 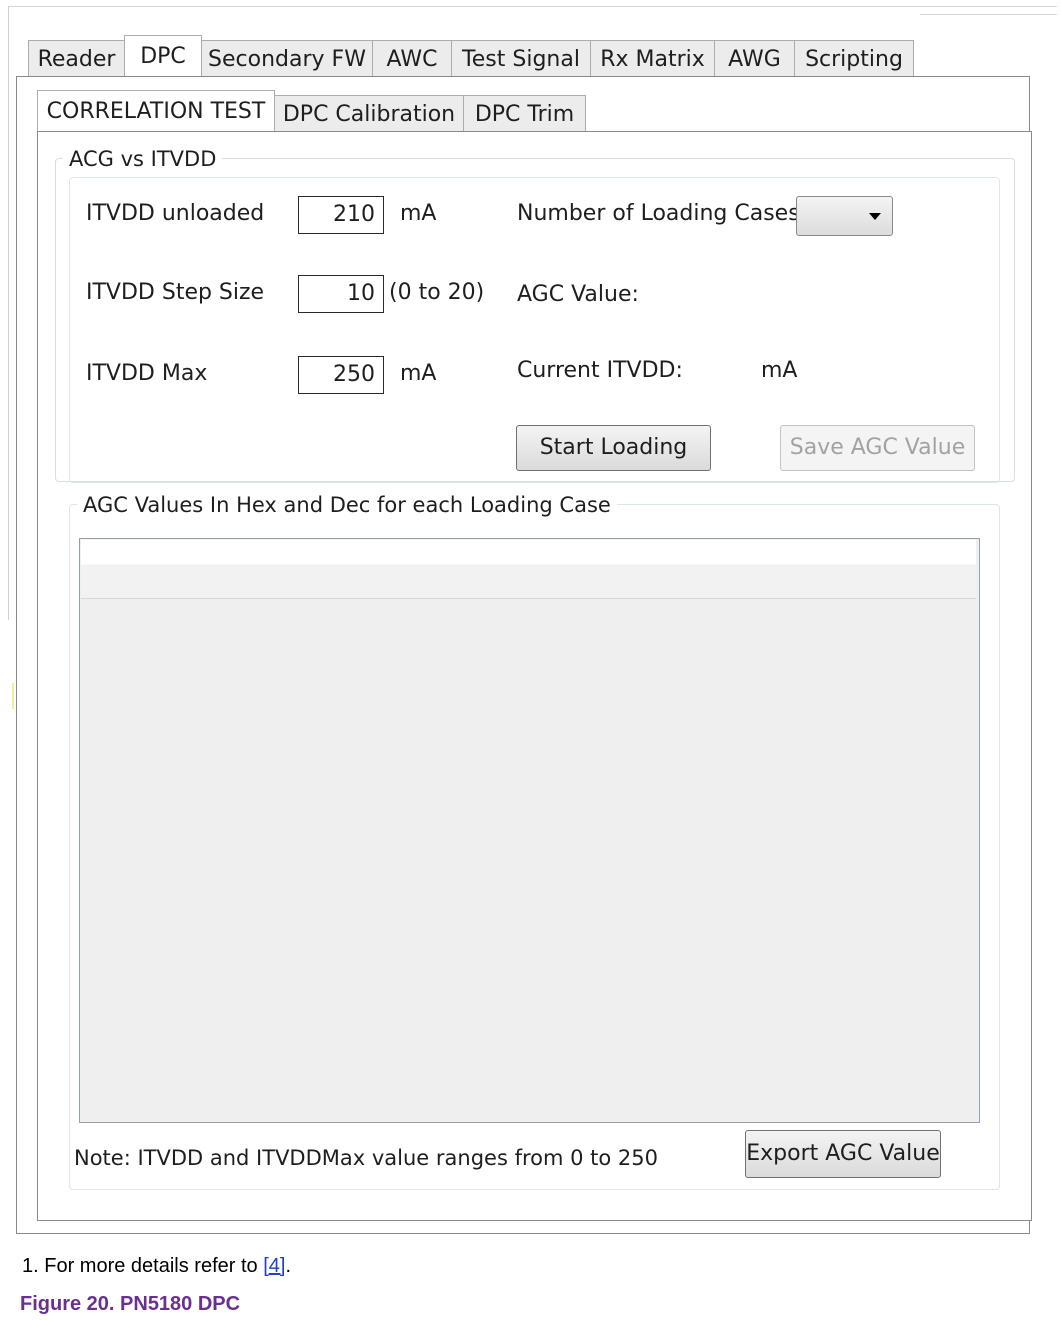 I want to click on tab-rx-matrix: Rx Matrix, so click(x=652, y=59).